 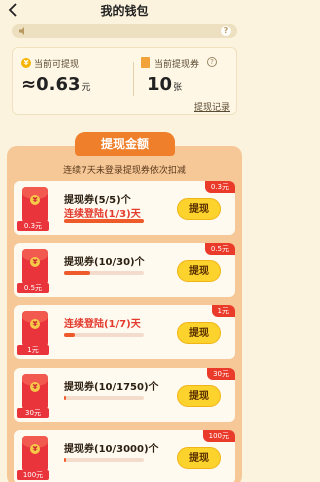 I want to click on ticket-help-icon: ?, so click(x=212, y=62).